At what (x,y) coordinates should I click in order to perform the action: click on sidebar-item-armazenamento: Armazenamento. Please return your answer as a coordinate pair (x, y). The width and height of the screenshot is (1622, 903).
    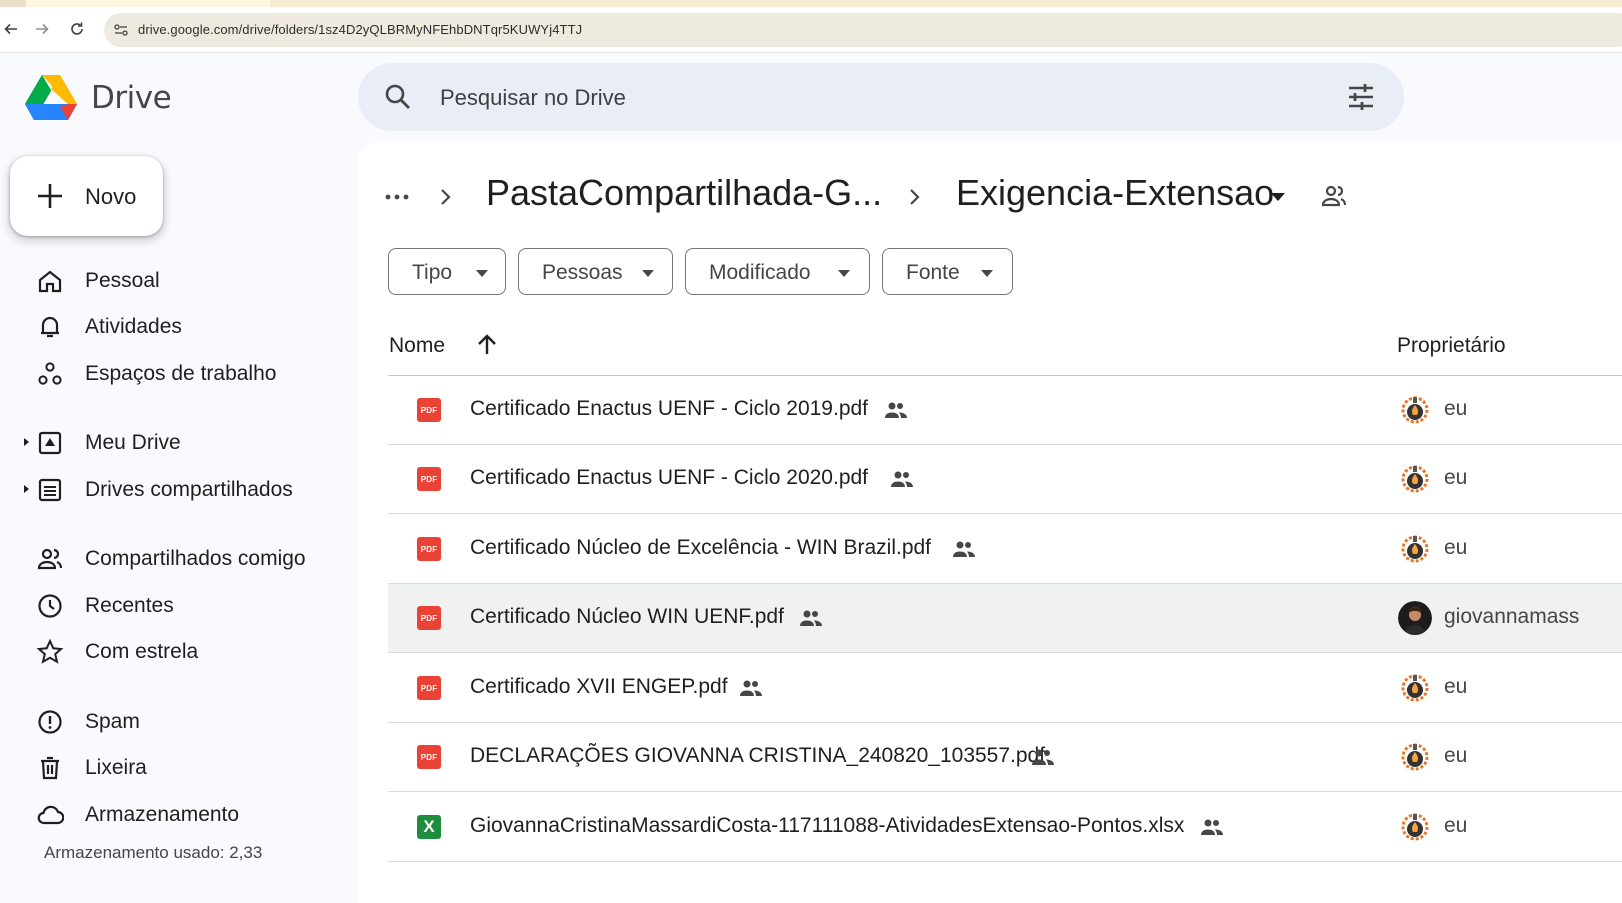
    Looking at the image, I should click on (170, 815).